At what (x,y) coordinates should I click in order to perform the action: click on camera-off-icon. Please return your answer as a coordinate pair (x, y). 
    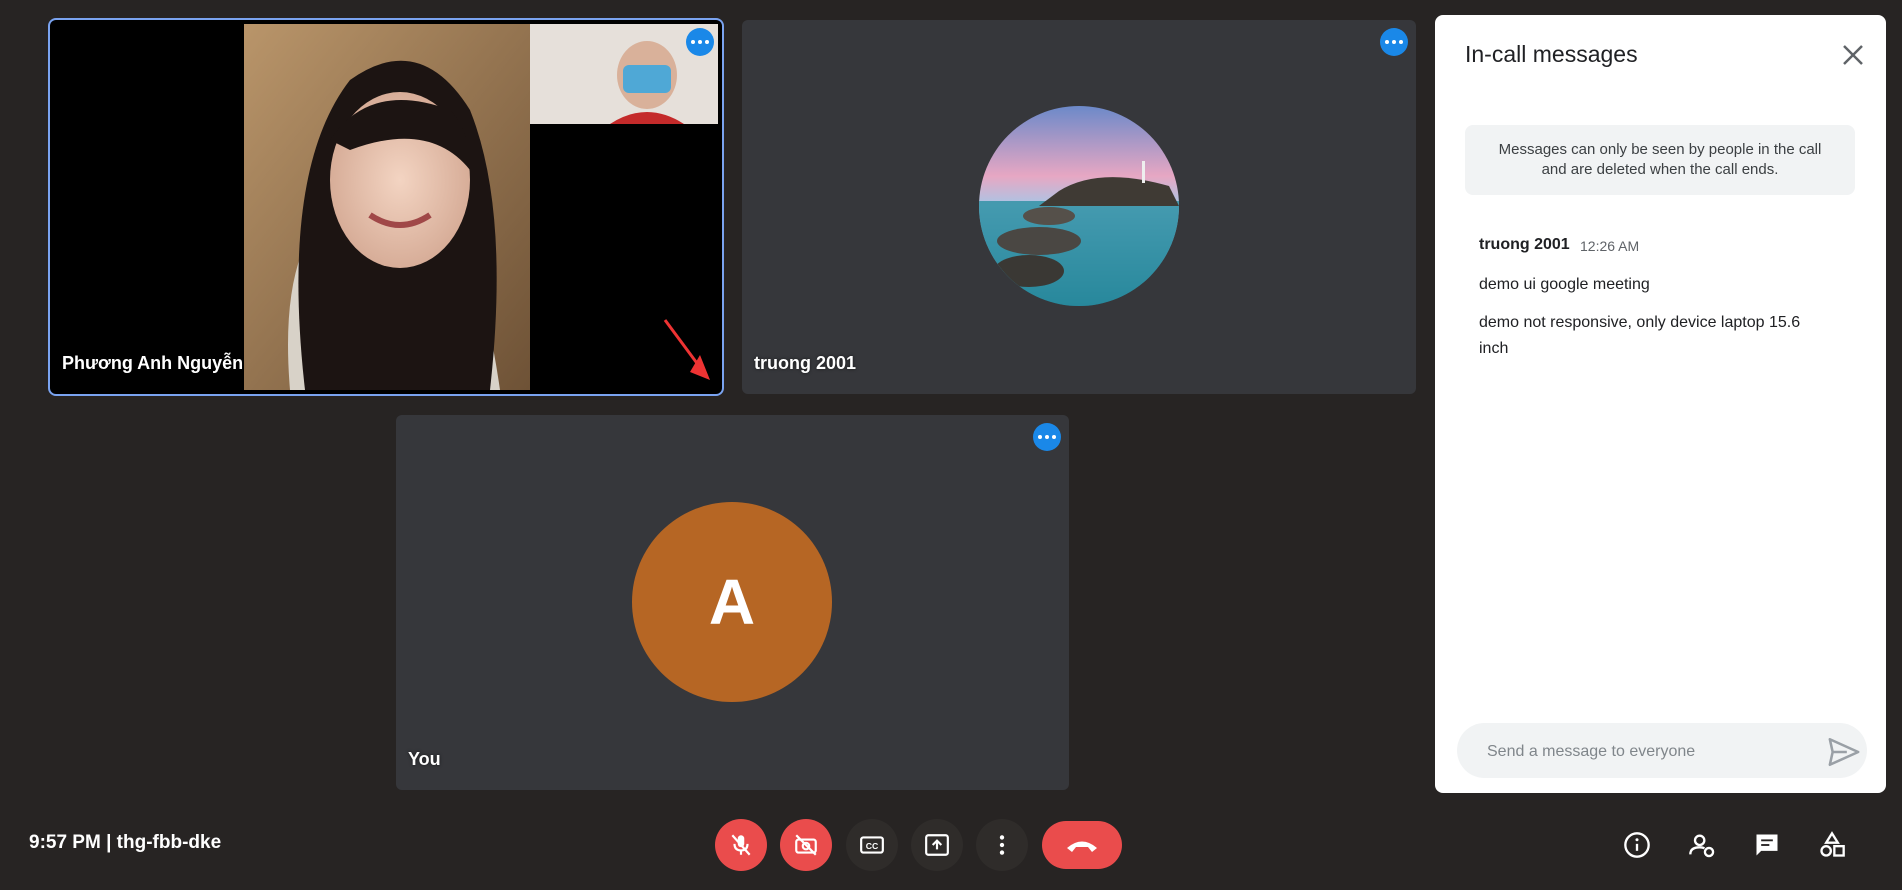
    Looking at the image, I should click on (806, 845).